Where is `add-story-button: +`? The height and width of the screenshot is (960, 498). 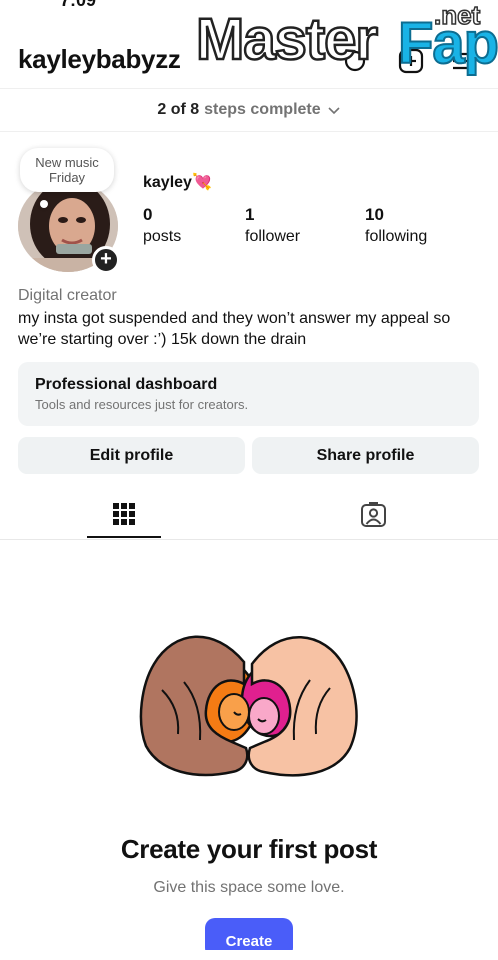
add-story-button: + is located at coordinates (106, 260).